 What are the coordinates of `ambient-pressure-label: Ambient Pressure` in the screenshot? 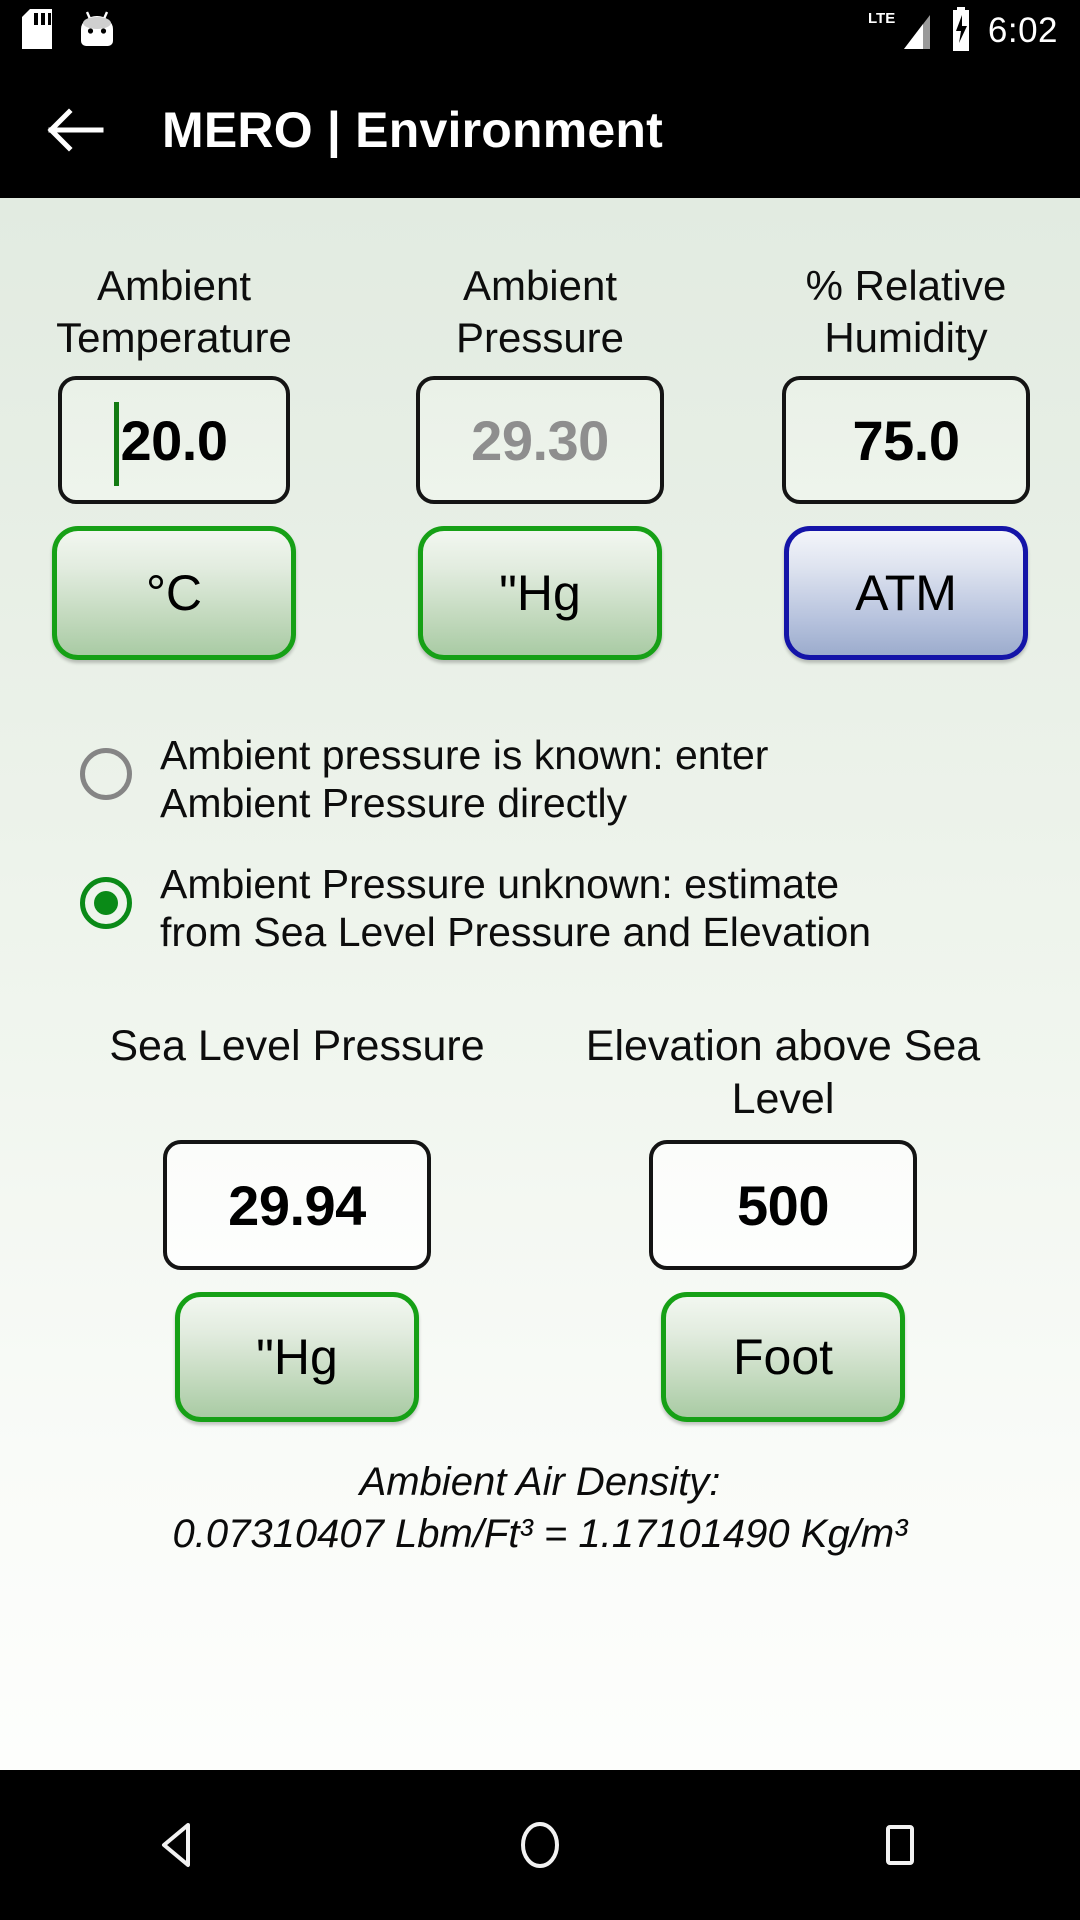 It's located at (540, 311).